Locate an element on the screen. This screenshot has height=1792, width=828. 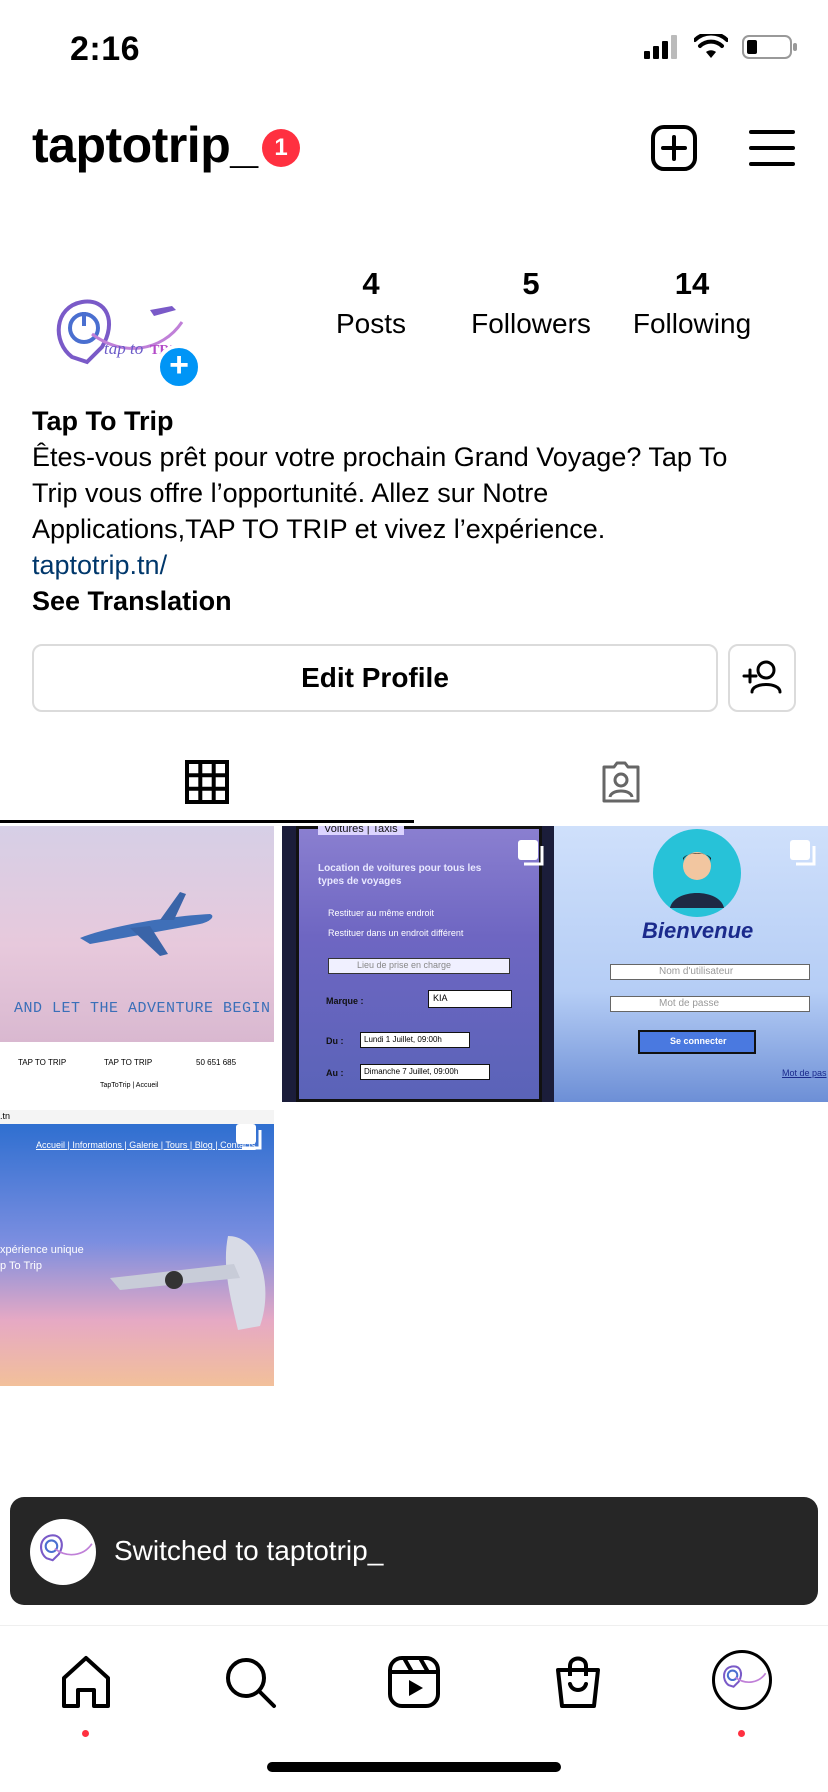
post-url: .tn is located at coordinates (5, 1116).